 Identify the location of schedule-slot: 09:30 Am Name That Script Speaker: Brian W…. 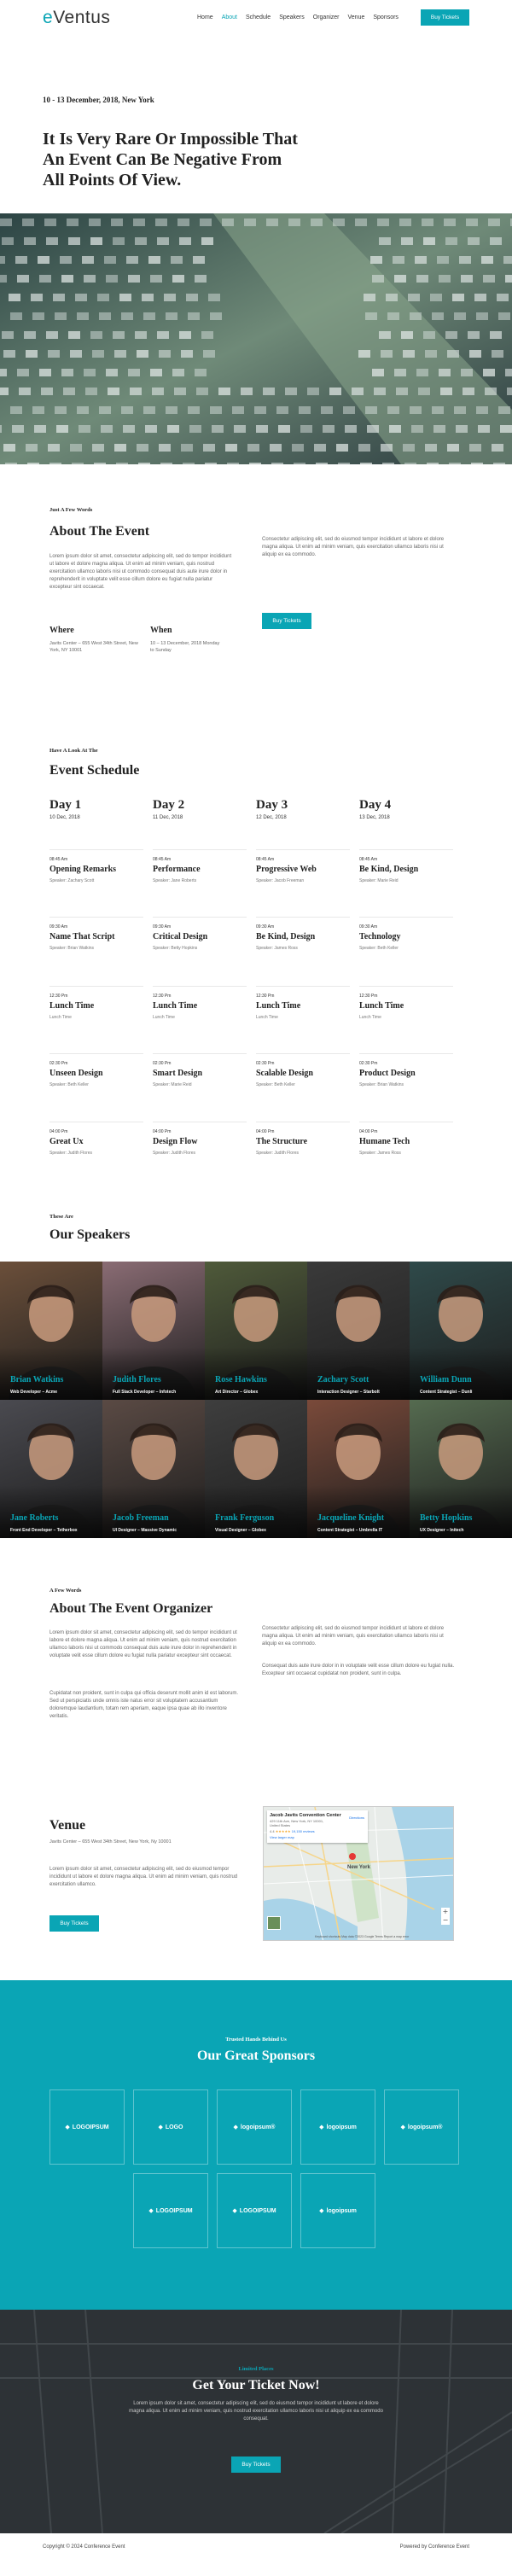
(96, 934).